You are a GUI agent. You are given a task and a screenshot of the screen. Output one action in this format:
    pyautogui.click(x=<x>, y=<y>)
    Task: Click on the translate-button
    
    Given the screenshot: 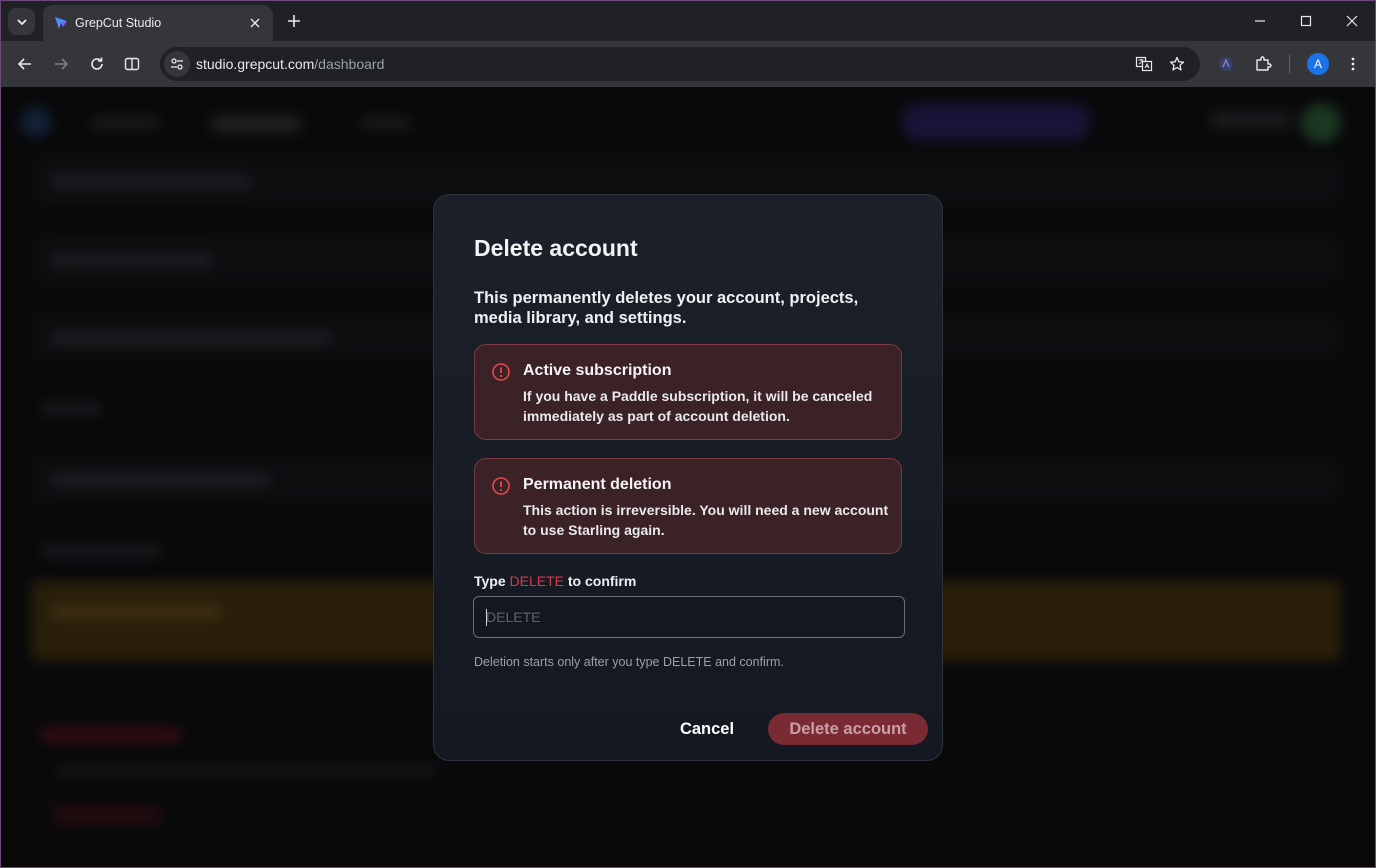 What is the action you would take?
    pyautogui.click(x=1144, y=64)
    